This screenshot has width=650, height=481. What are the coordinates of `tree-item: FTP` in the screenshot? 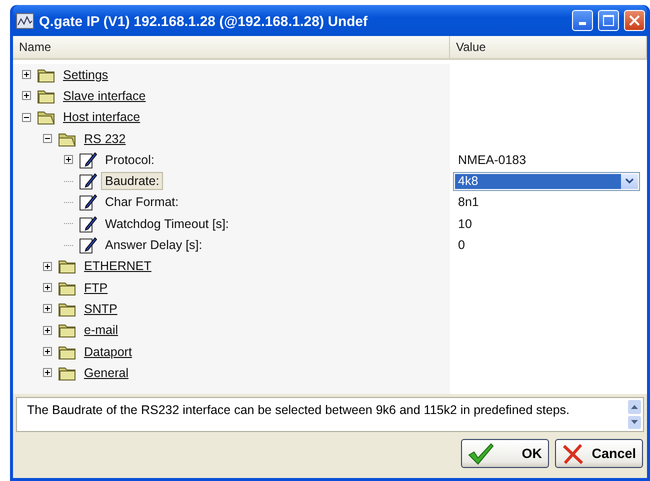 It's located at (96, 287).